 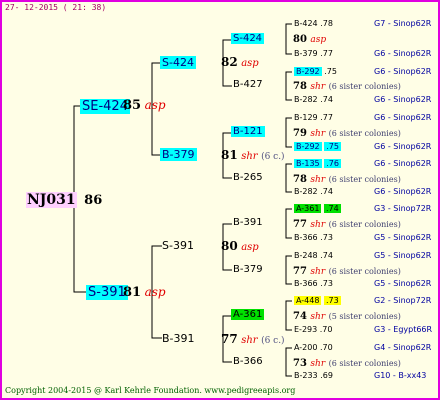 What do you see at coordinates (248, 131) in the screenshot?
I see `gen3-id: B-121` at bounding box center [248, 131].